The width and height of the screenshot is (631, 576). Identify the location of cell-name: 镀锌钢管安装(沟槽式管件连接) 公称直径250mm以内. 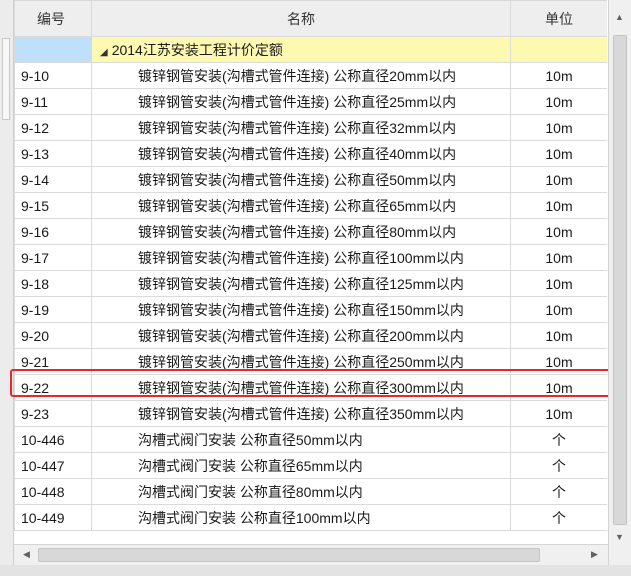
(301, 361).